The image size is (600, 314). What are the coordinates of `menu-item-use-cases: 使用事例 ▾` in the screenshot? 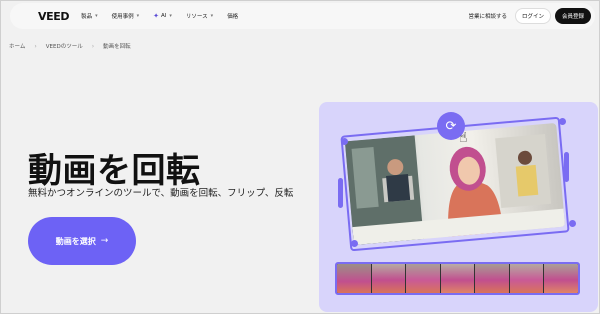 It's located at (126, 16).